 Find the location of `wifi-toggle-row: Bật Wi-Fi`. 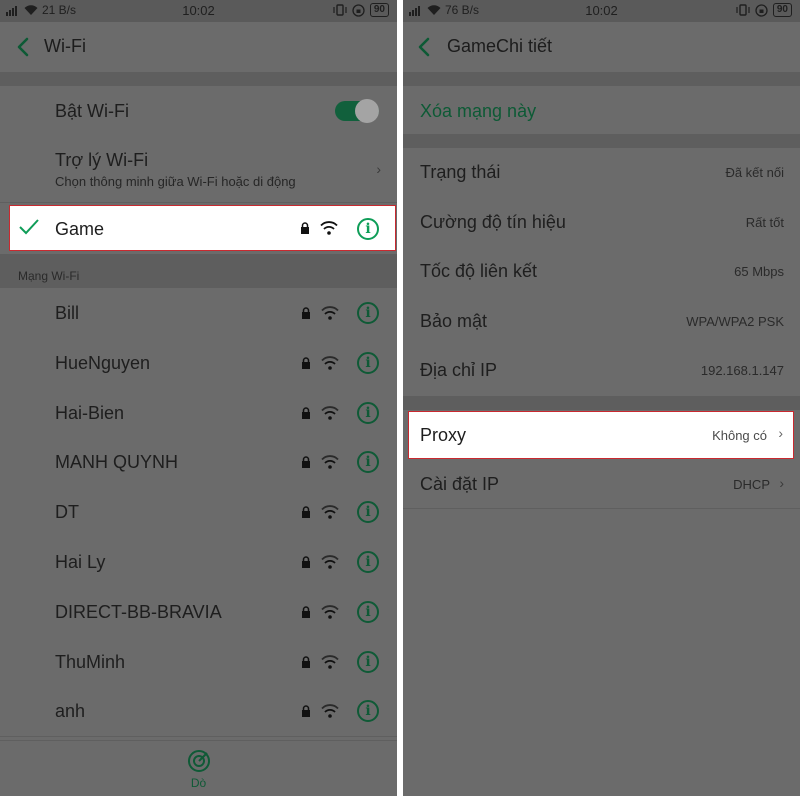

wifi-toggle-row: Bật Wi-Fi is located at coordinates (198, 111).